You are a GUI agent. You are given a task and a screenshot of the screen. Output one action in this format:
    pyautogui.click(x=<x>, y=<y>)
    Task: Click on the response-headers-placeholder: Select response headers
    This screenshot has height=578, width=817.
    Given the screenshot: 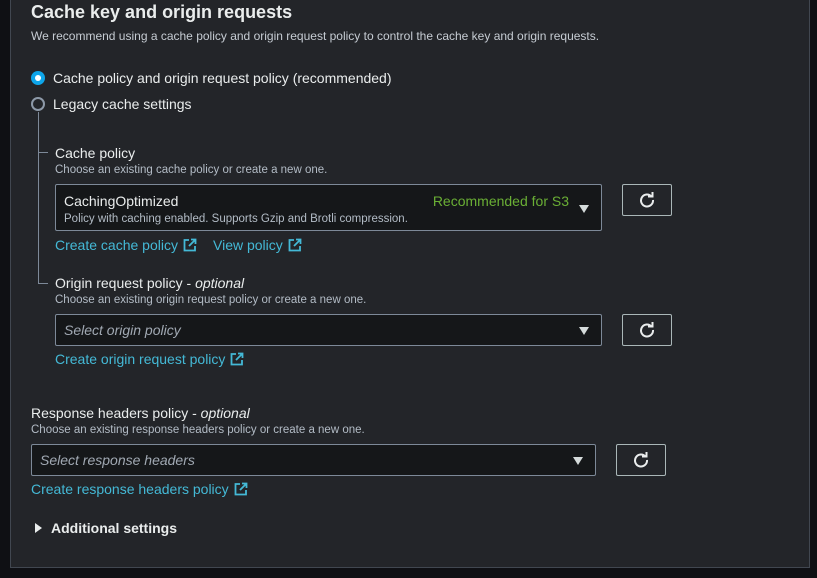 What is the action you would take?
    pyautogui.click(x=117, y=460)
    